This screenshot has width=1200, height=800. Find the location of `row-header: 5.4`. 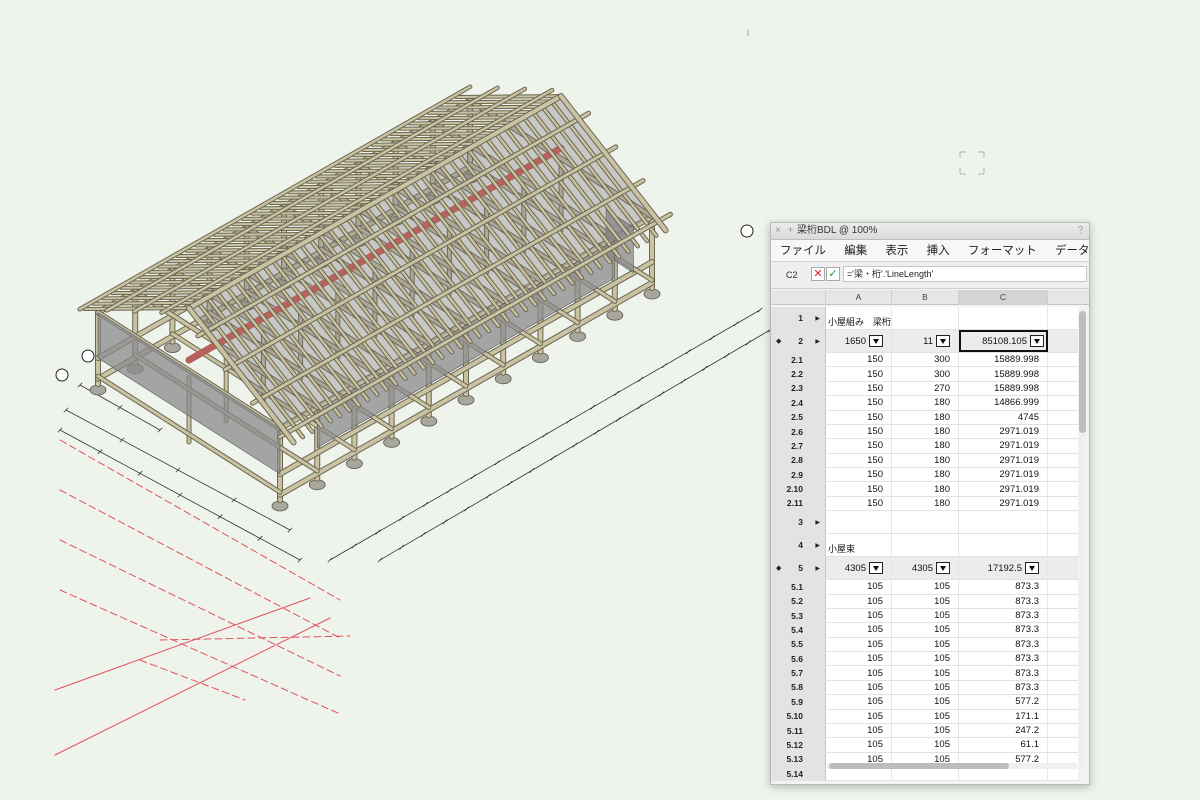

row-header: 5.4 is located at coordinates (798, 630).